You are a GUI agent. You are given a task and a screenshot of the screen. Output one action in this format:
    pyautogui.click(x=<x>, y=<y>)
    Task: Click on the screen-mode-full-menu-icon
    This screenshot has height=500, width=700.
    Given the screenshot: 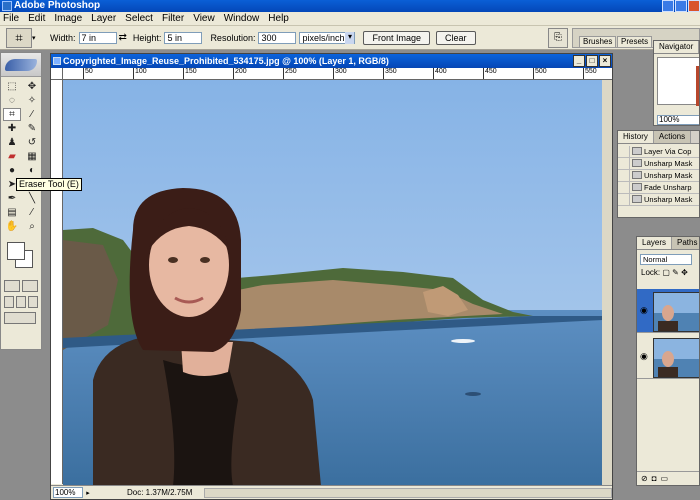 What is the action you would take?
    pyautogui.click(x=21, y=302)
    